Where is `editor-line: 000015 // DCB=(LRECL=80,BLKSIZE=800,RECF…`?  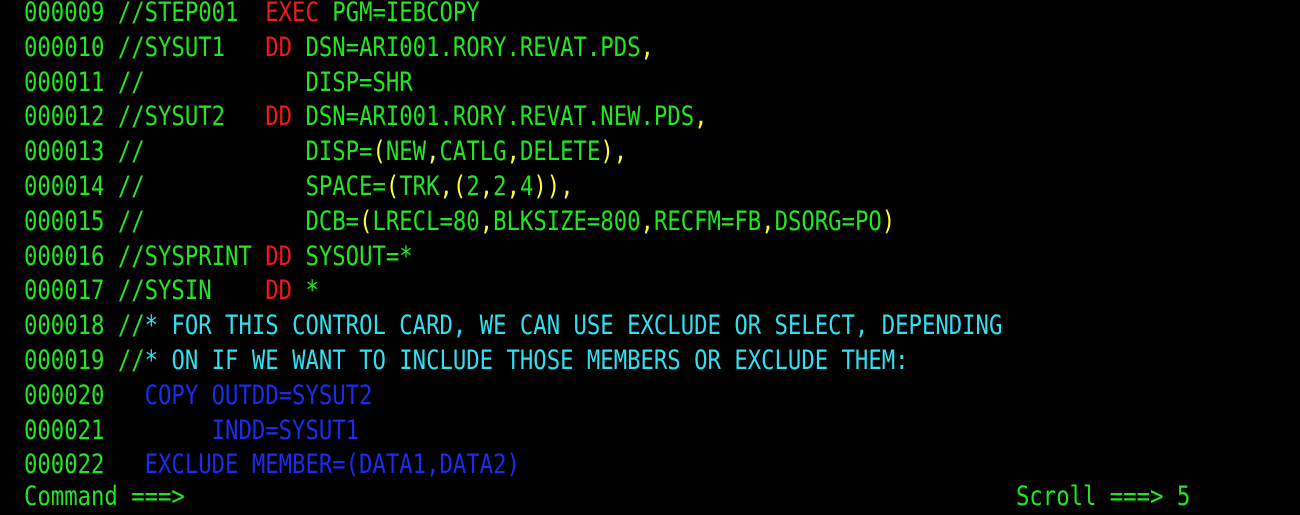
editor-line: 000015 // DCB=(LRECL=80,BLKSIZE=800,RECF… is located at coordinates (560, 222).